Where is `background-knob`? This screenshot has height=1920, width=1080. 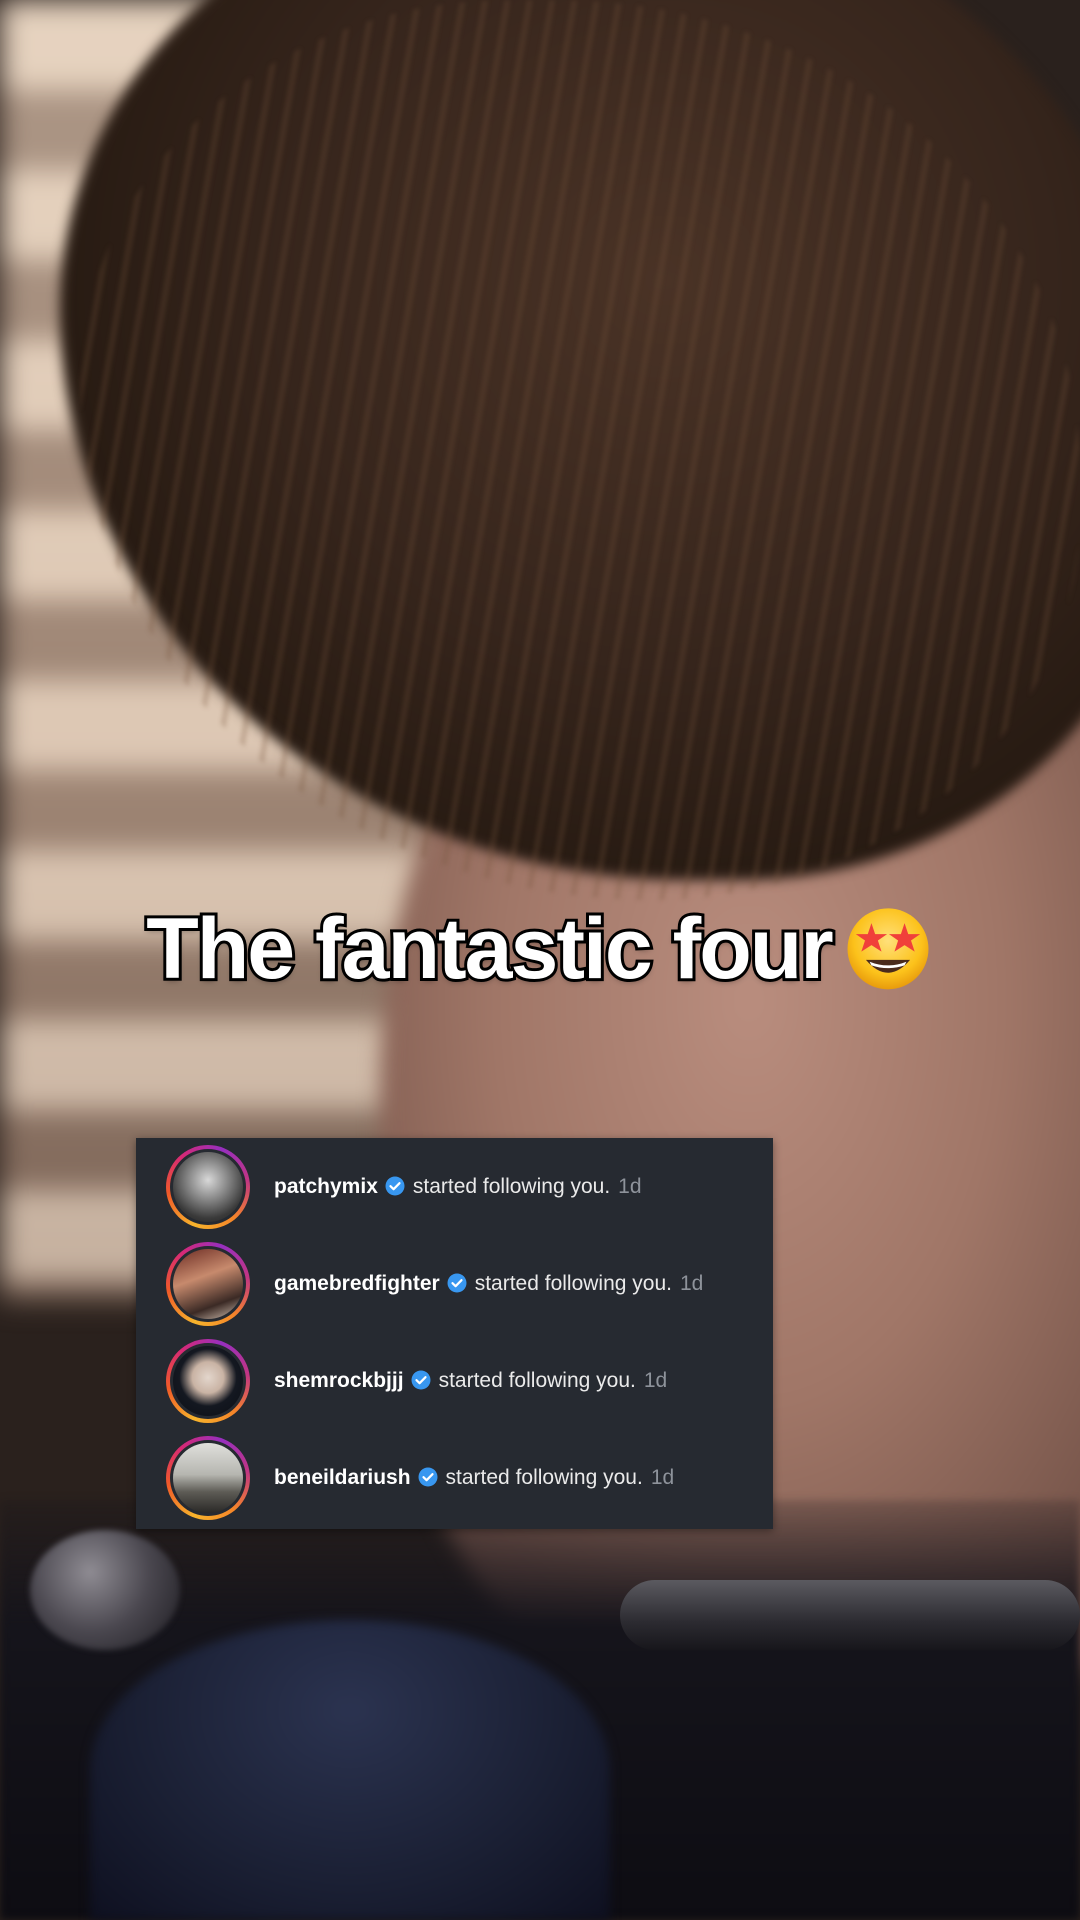 background-knob is located at coordinates (105, 1590).